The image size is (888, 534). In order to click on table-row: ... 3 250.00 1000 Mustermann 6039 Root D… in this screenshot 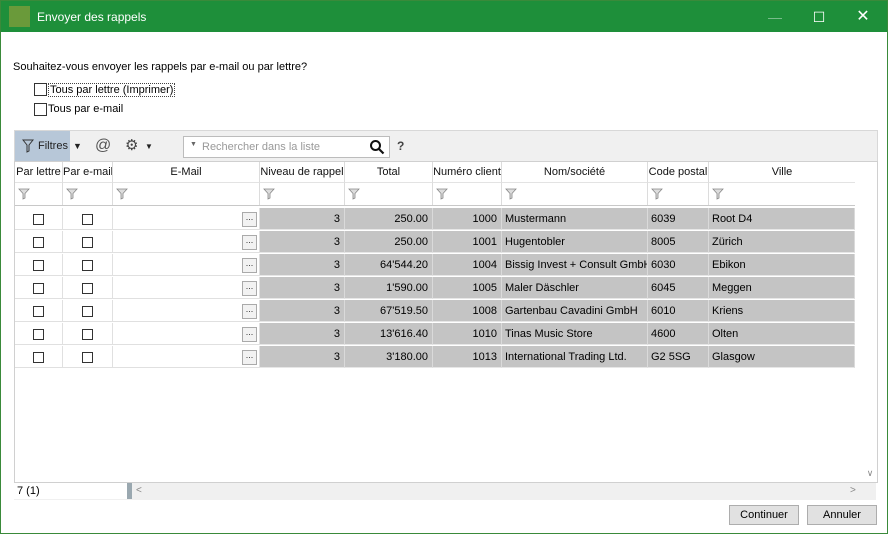, I will do `click(435, 219)`.